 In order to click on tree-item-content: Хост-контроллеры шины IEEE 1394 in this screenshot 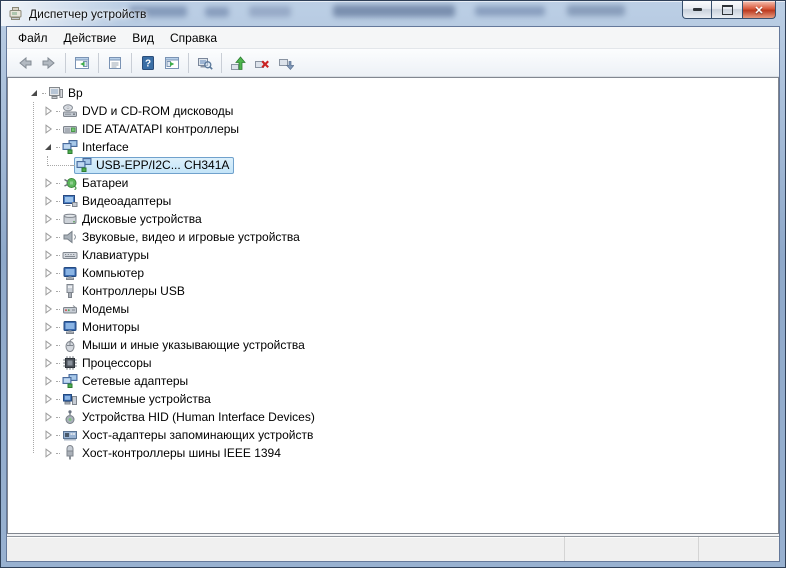, I will do `click(173, 453)`.